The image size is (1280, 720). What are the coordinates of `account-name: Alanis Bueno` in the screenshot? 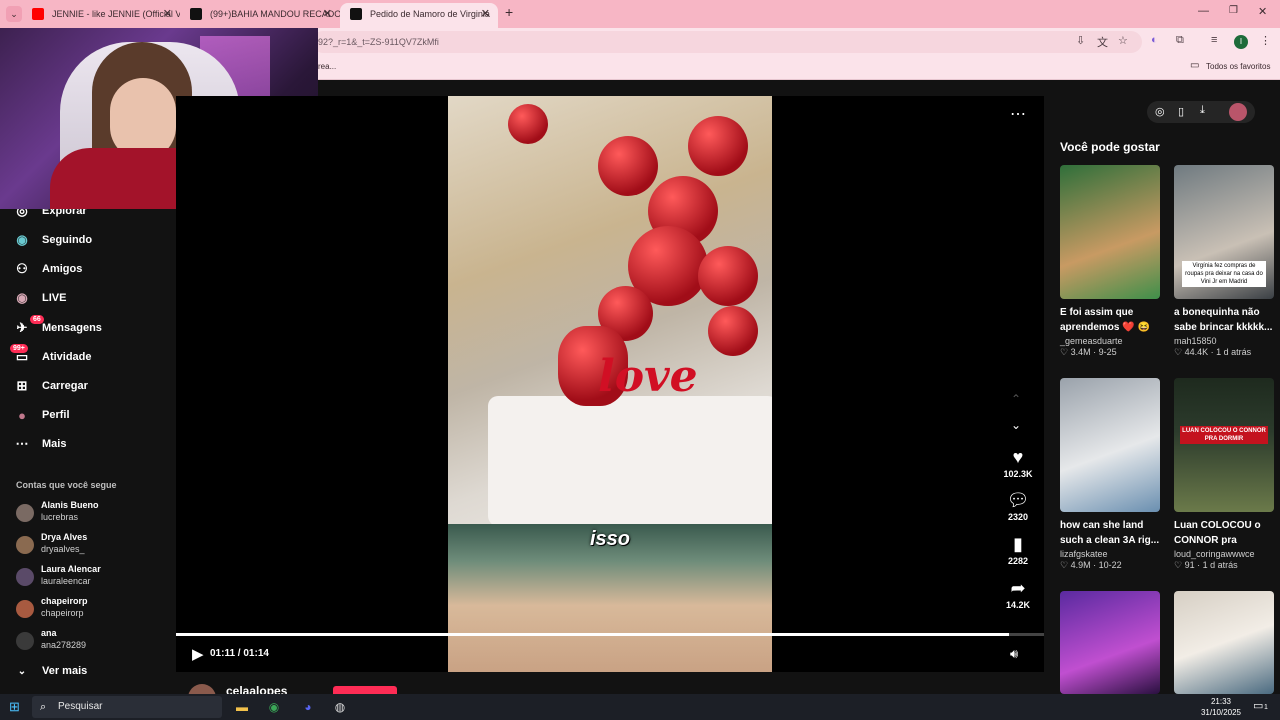 It's located at (70, 505).